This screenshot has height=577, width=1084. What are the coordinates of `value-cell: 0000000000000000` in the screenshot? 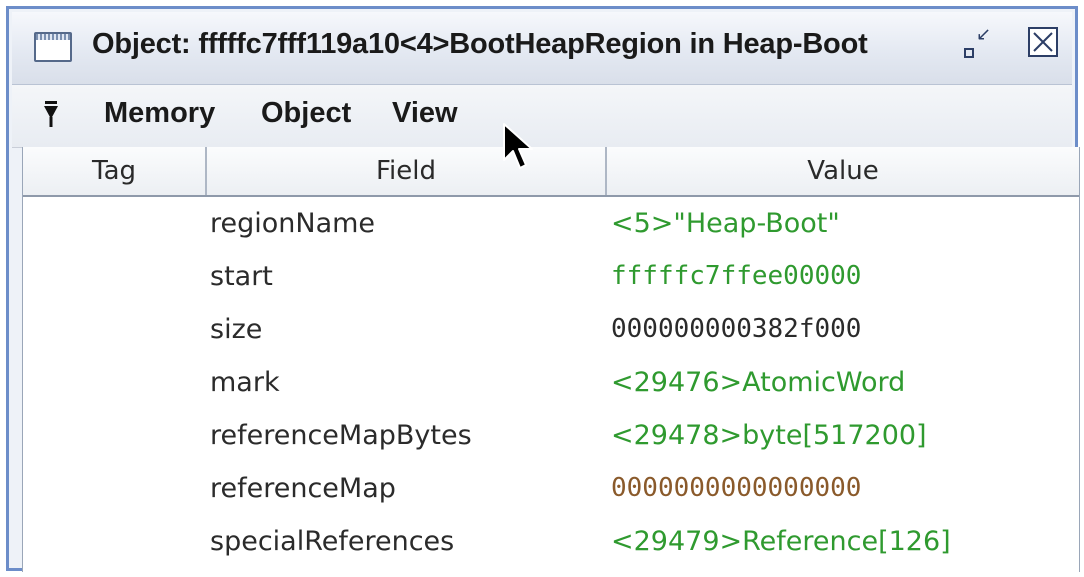 It's located at (736, 488).